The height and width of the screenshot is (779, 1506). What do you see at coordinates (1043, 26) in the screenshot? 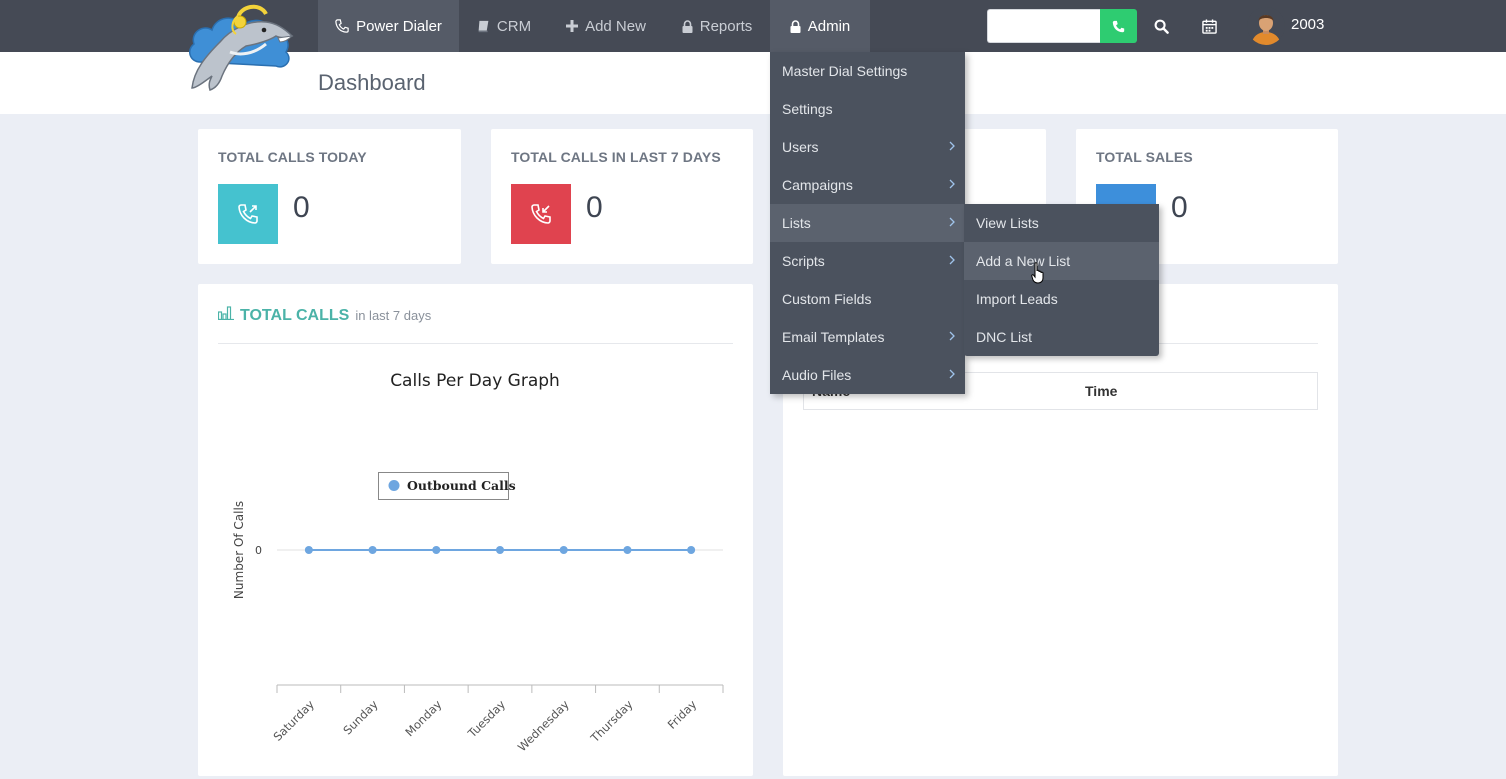
I see `dial-number-input` at bounding box center [1043, 26].